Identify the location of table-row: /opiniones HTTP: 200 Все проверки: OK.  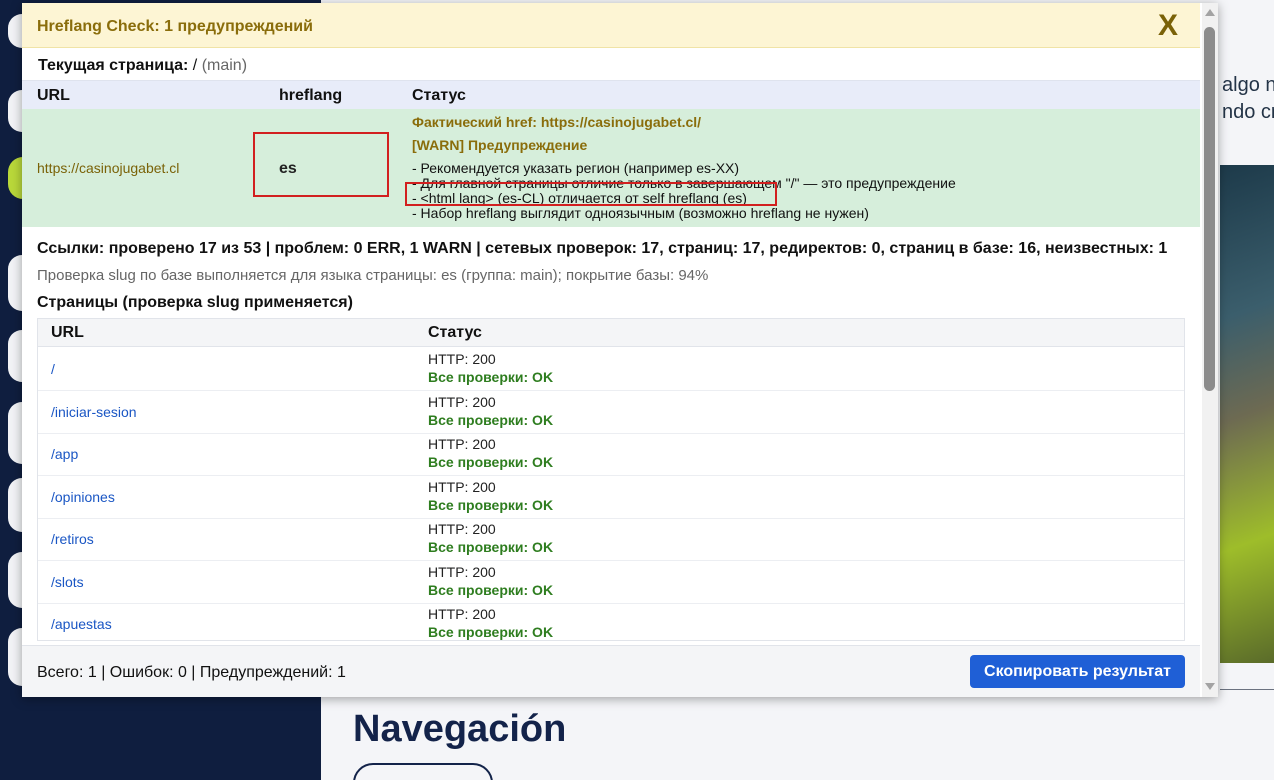
(611, 497).